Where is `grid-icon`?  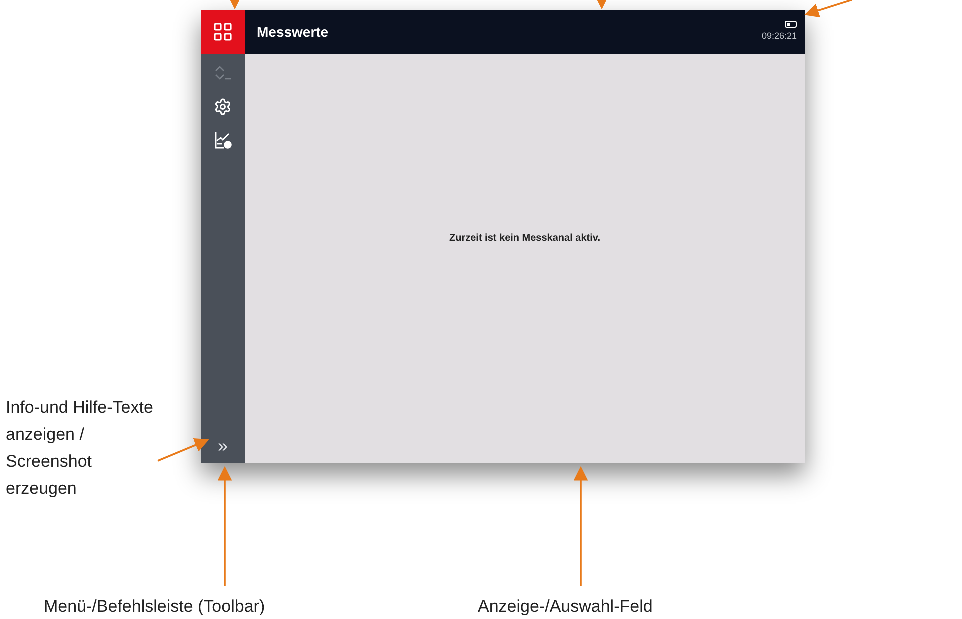 grid-icon is located at coordinates (223, 32).